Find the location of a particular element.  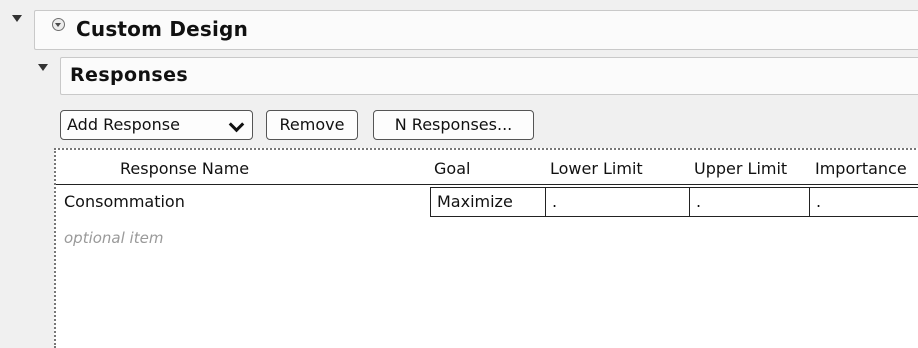

add-response-dropdown: Add Response is located at coordinates (156, 125).